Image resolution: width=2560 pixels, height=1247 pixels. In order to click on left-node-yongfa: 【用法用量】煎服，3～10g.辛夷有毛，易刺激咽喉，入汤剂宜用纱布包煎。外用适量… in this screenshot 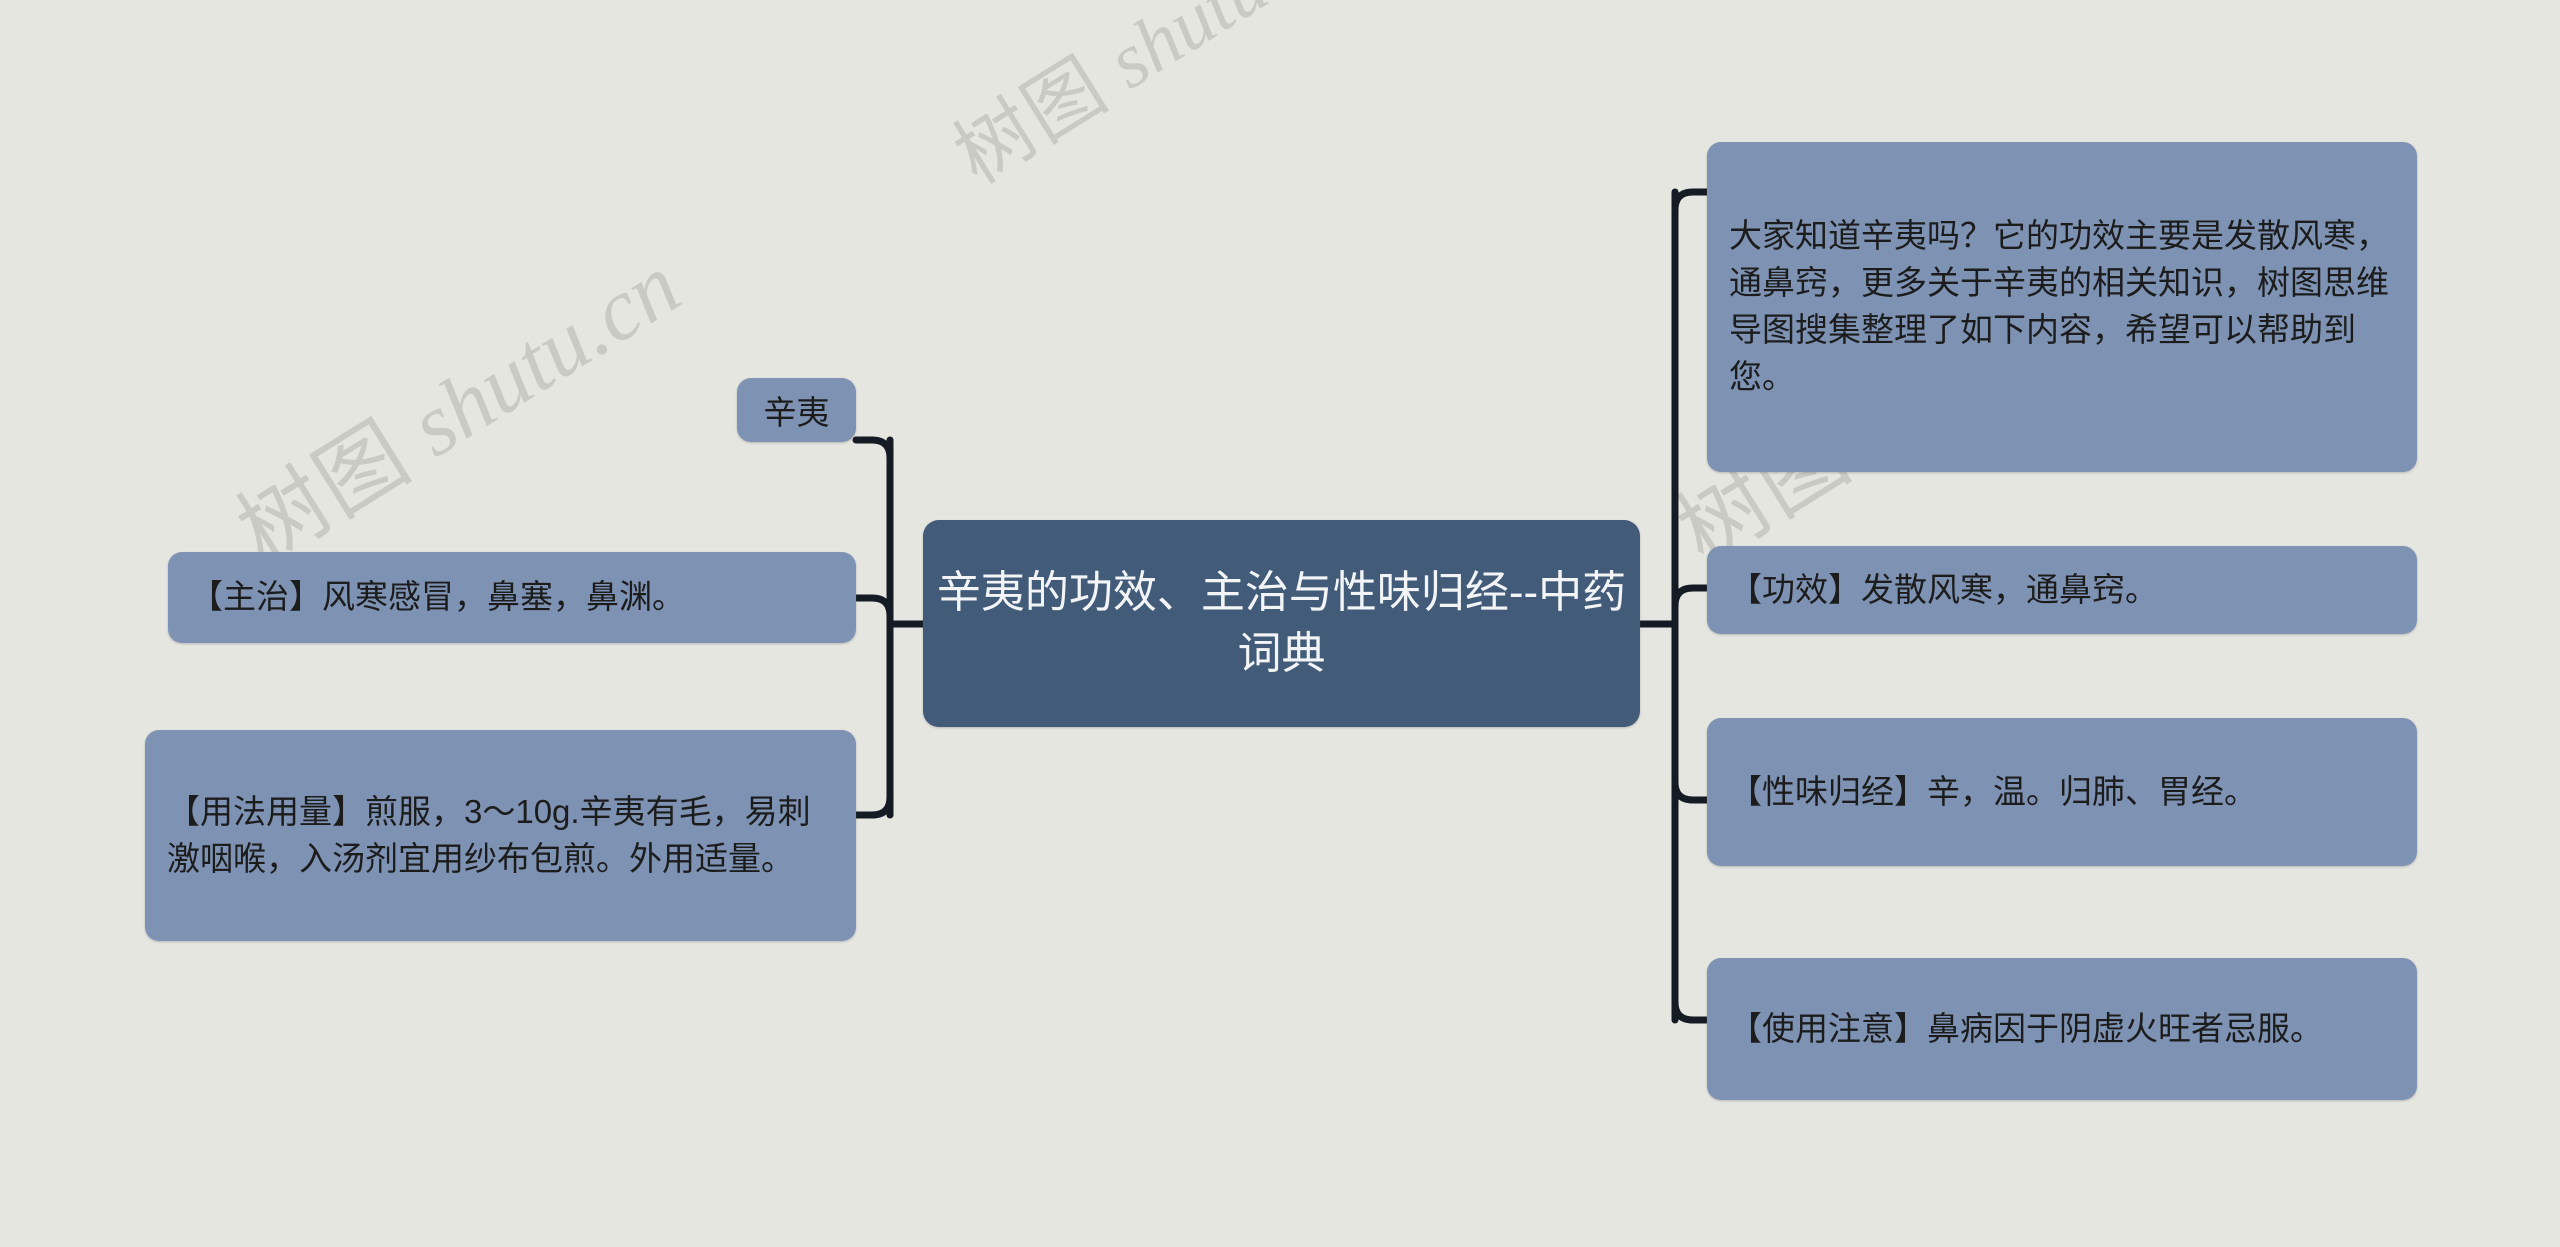, I will do `click(500, 835)`.